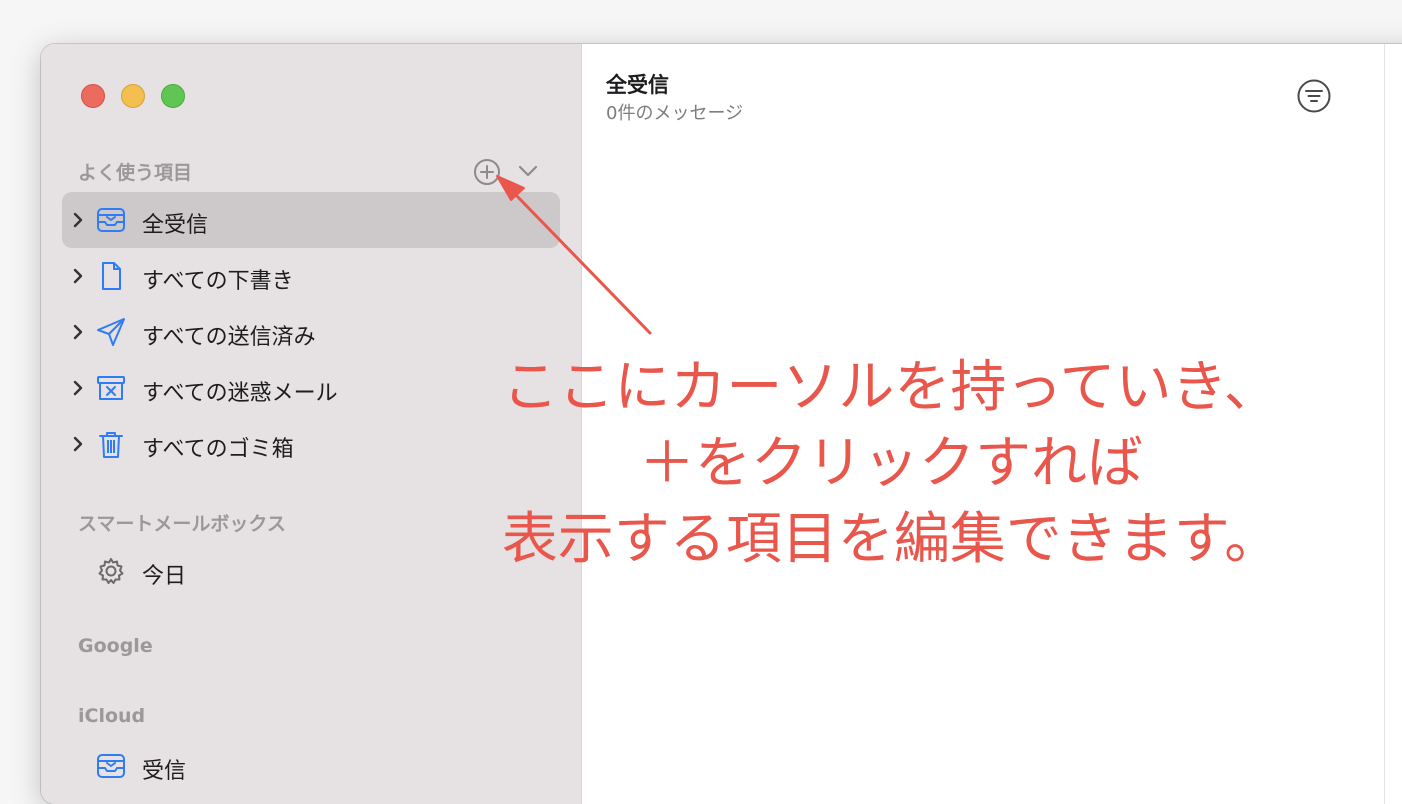 The height and width of the screenshot is (804, 1402). What do you see at coordinates (240, 393) in the screenshot?
I see `favorite-item-label: すべての迷惑メール` at bounding box center [240, 393].